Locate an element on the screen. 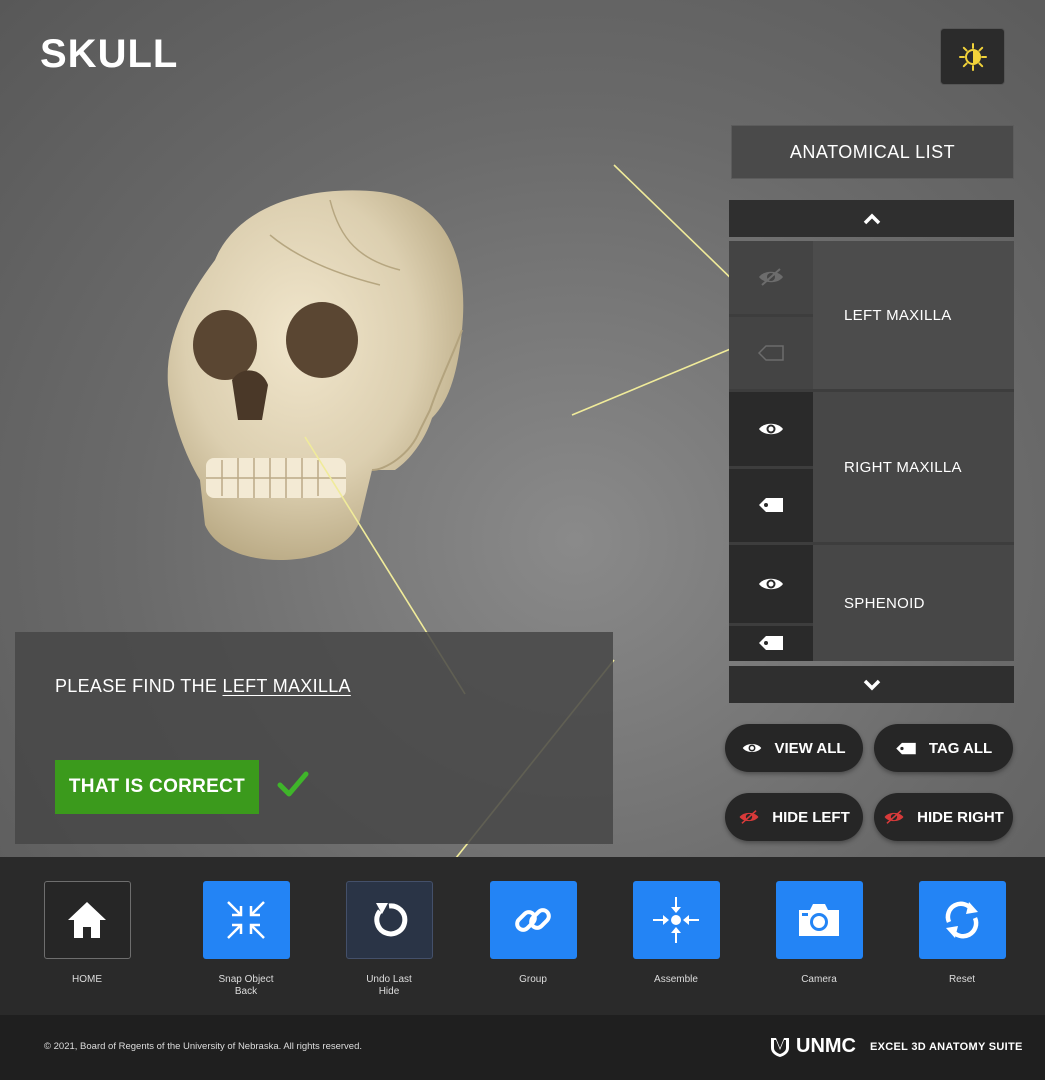 This screenshot has width=1045, height=1080. list-item-left-maxilla: LEFT MAXILLA is located at coordinates (871, 315).